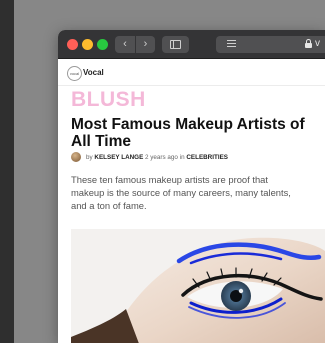  Describe the element at coordinates (207, 157) in the screenshot. I see `category-link: CELEBRITIES` at that location.